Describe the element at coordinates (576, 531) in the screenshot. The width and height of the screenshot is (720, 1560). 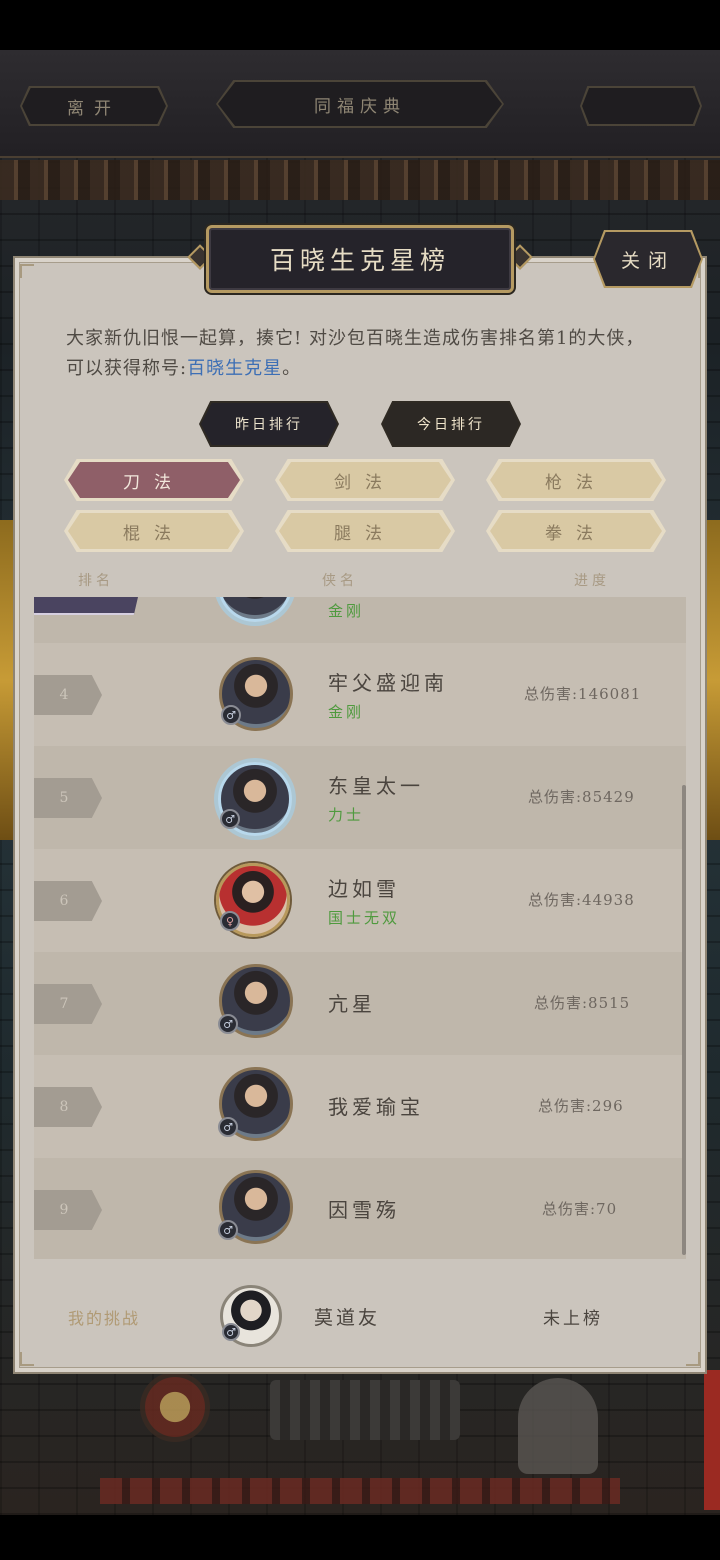
I see `category-fist: 拳法` at that location.